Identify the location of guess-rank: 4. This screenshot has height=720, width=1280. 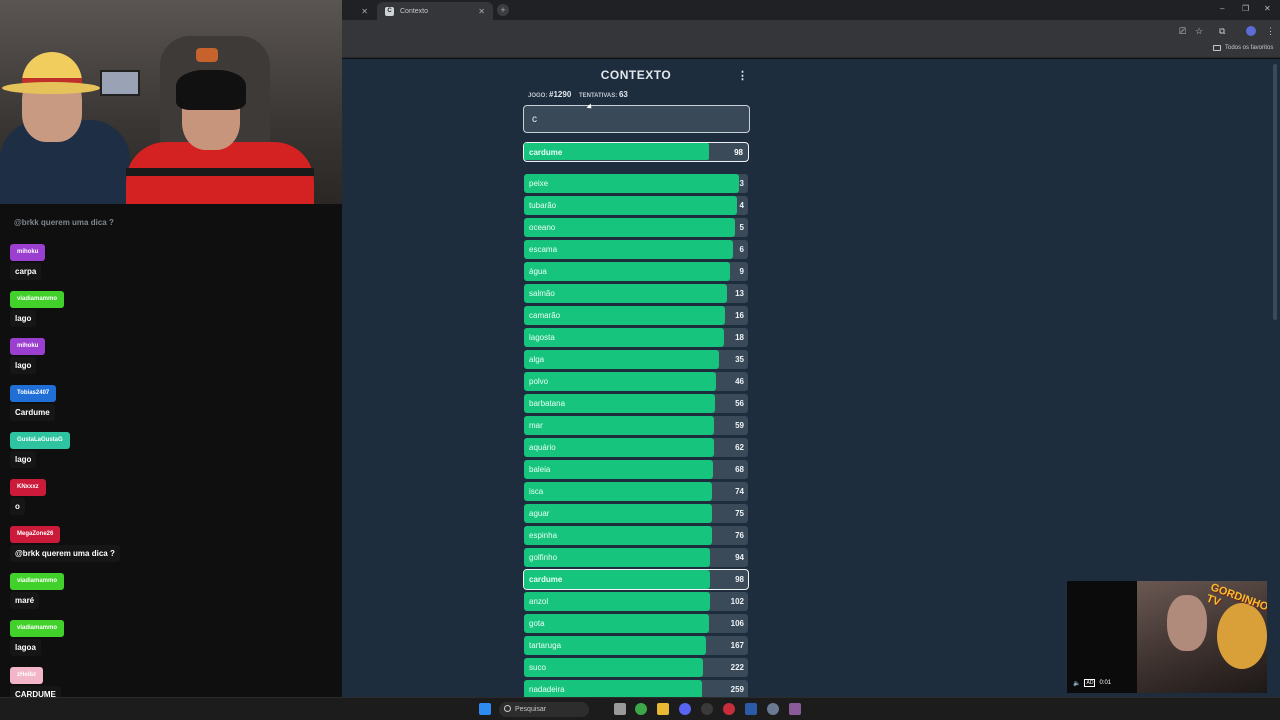
(741, 205).